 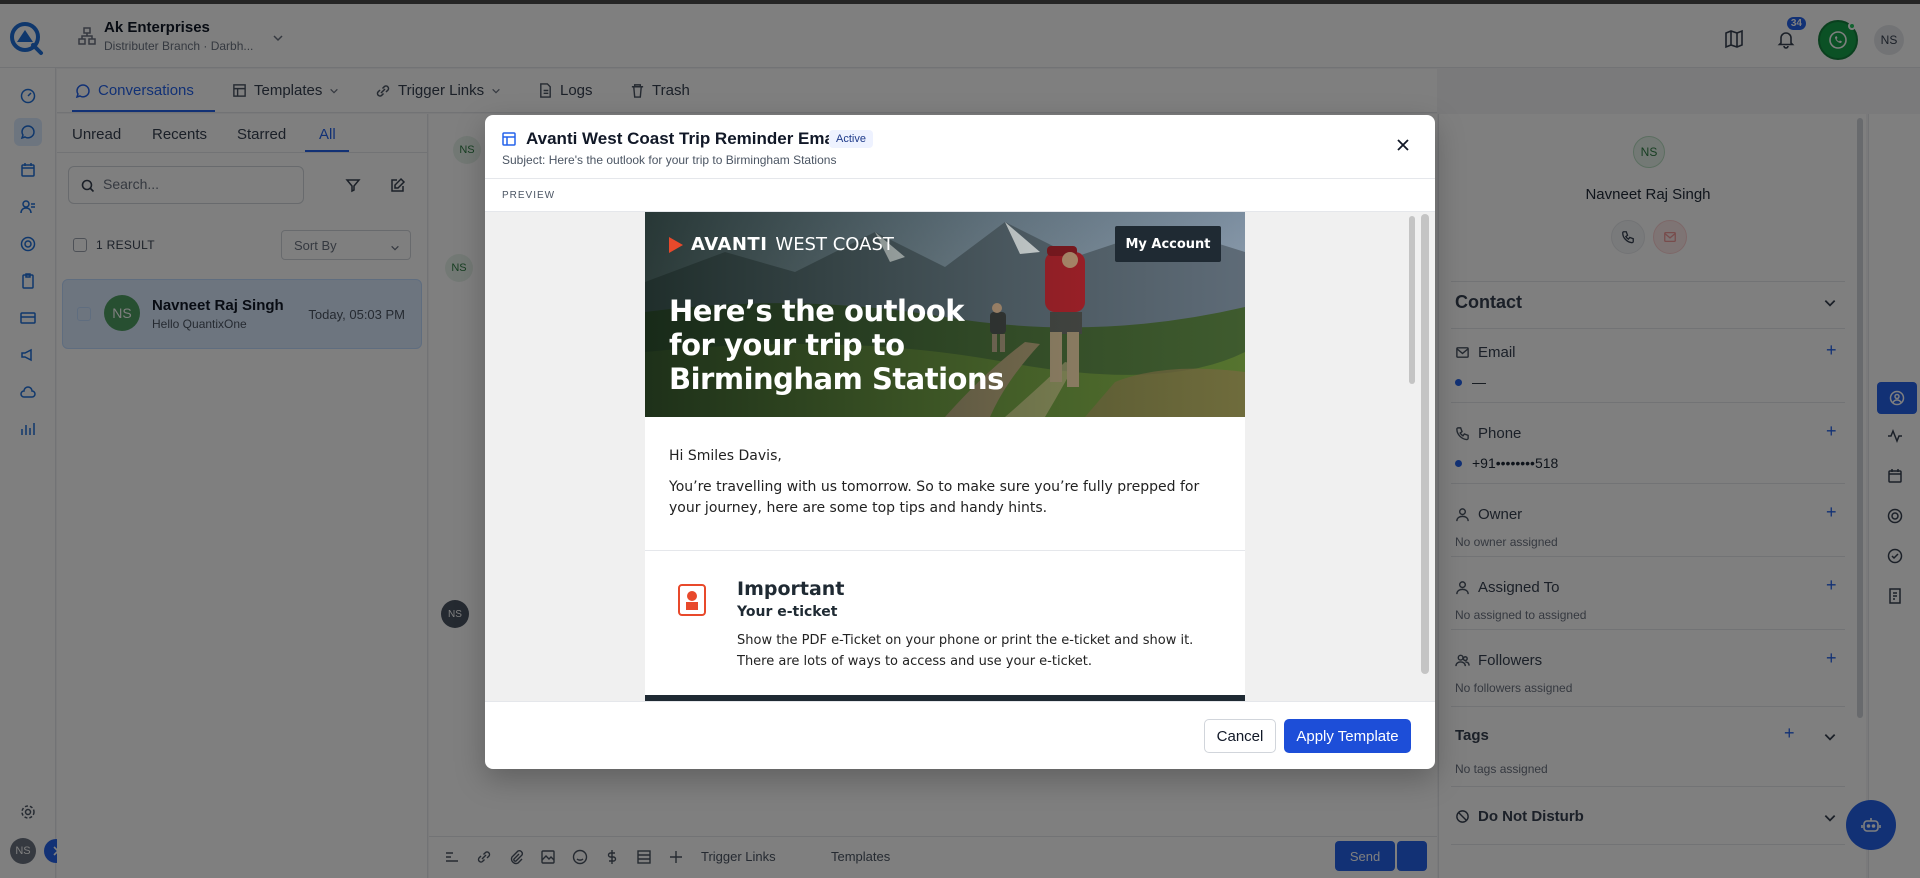 I want to click on modal-title: Avanti West Coast Trip Reminder Email, so click(x=685, y=138).